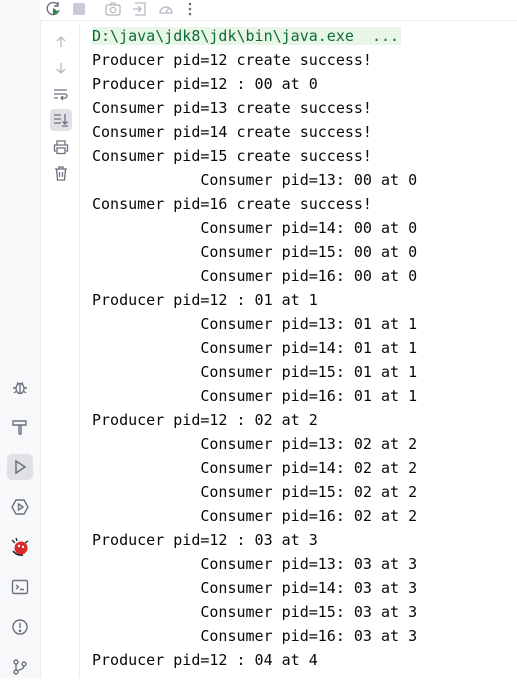  Describe the element at coordinates (255, 348) in the screenshot. I see `output-line: Consumer pid=14: 01 at 1` at that location.